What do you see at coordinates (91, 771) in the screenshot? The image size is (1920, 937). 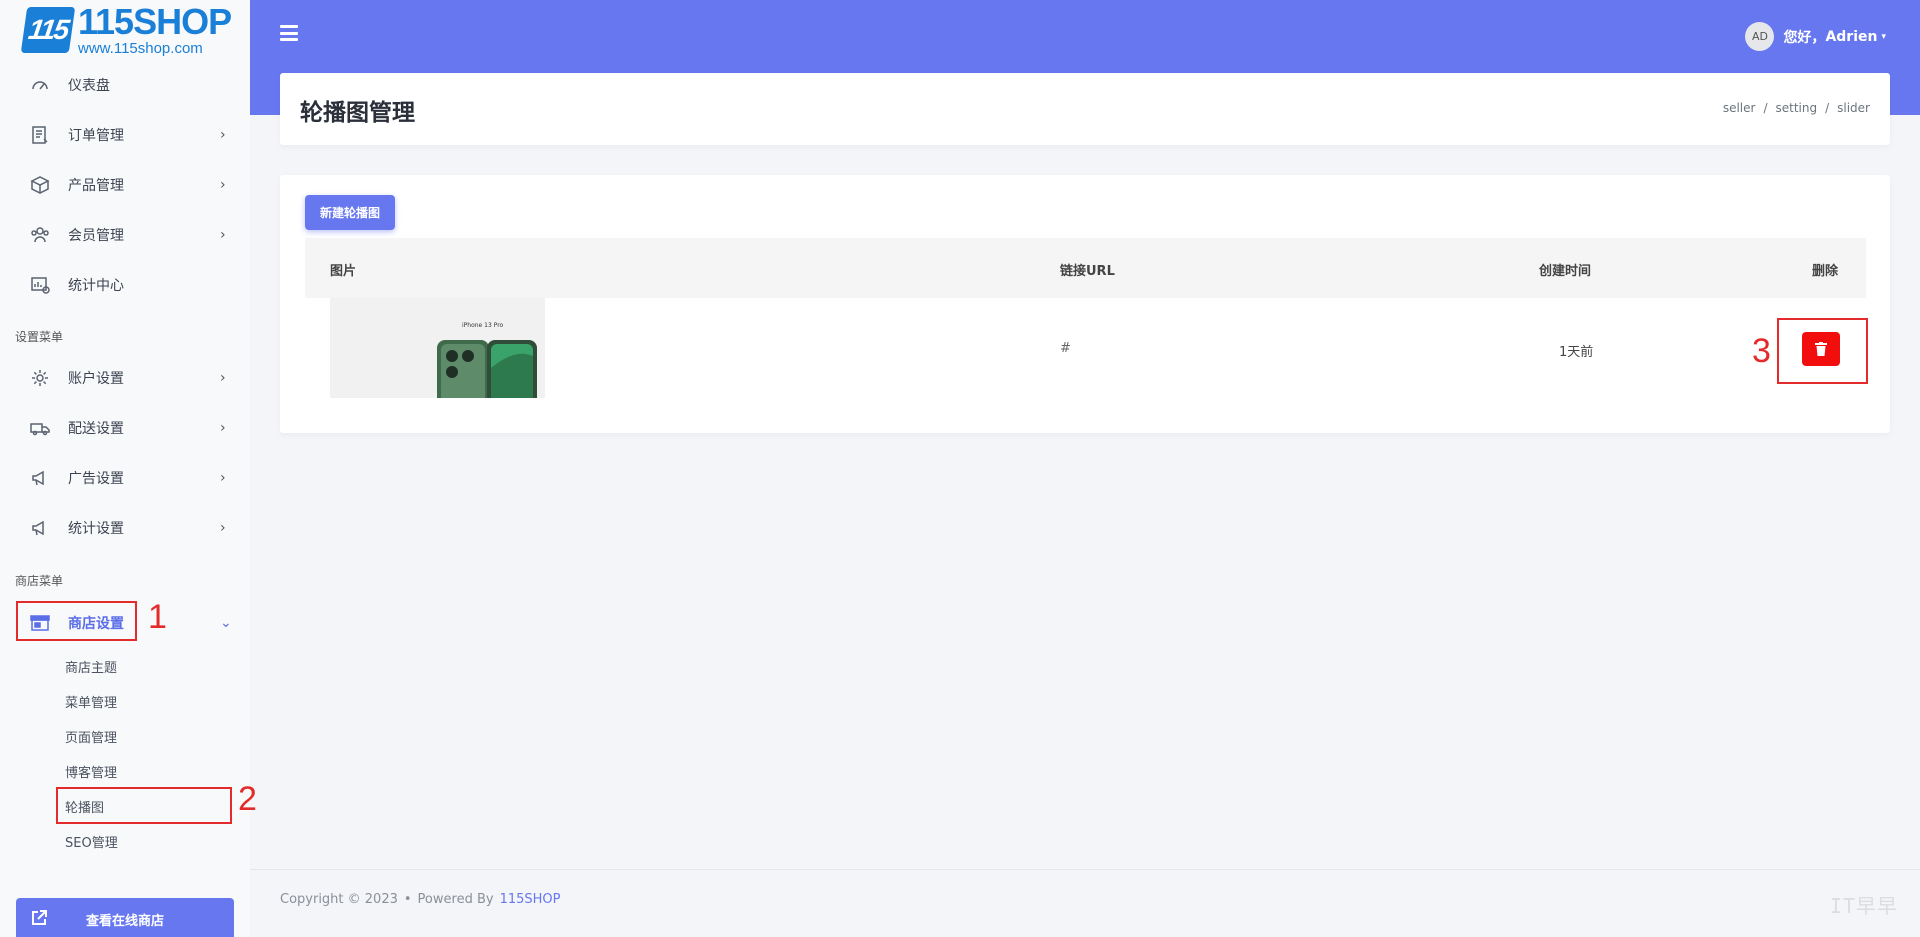 I see `sidebar-subitem-blog-management: 博客管理` at bounding box center [91, 771].